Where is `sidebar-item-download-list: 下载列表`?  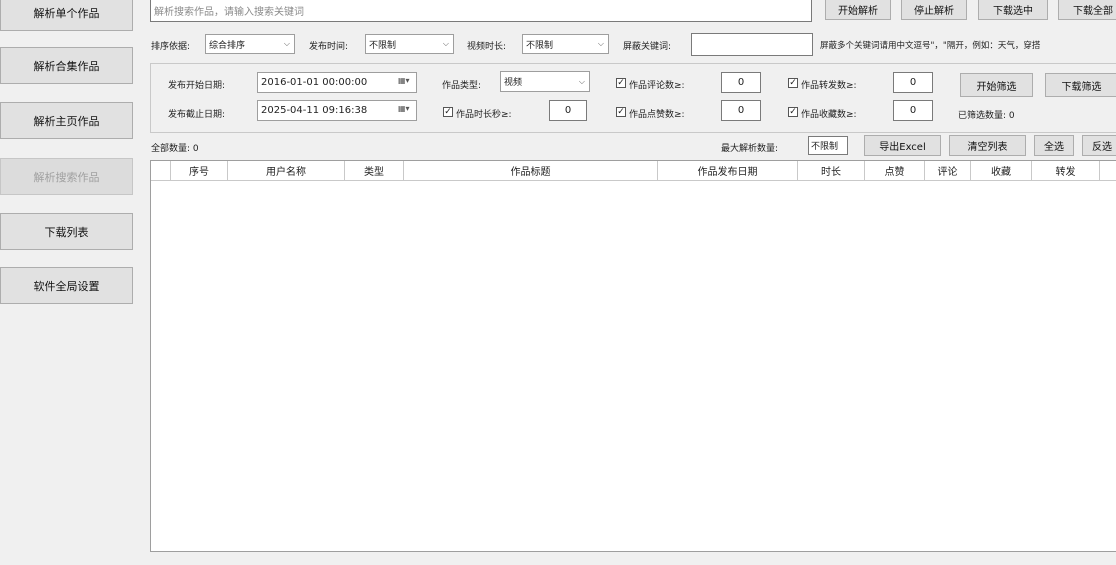 sidebar-item-download-list: 下载列表 is located at coordinates (66, 231).